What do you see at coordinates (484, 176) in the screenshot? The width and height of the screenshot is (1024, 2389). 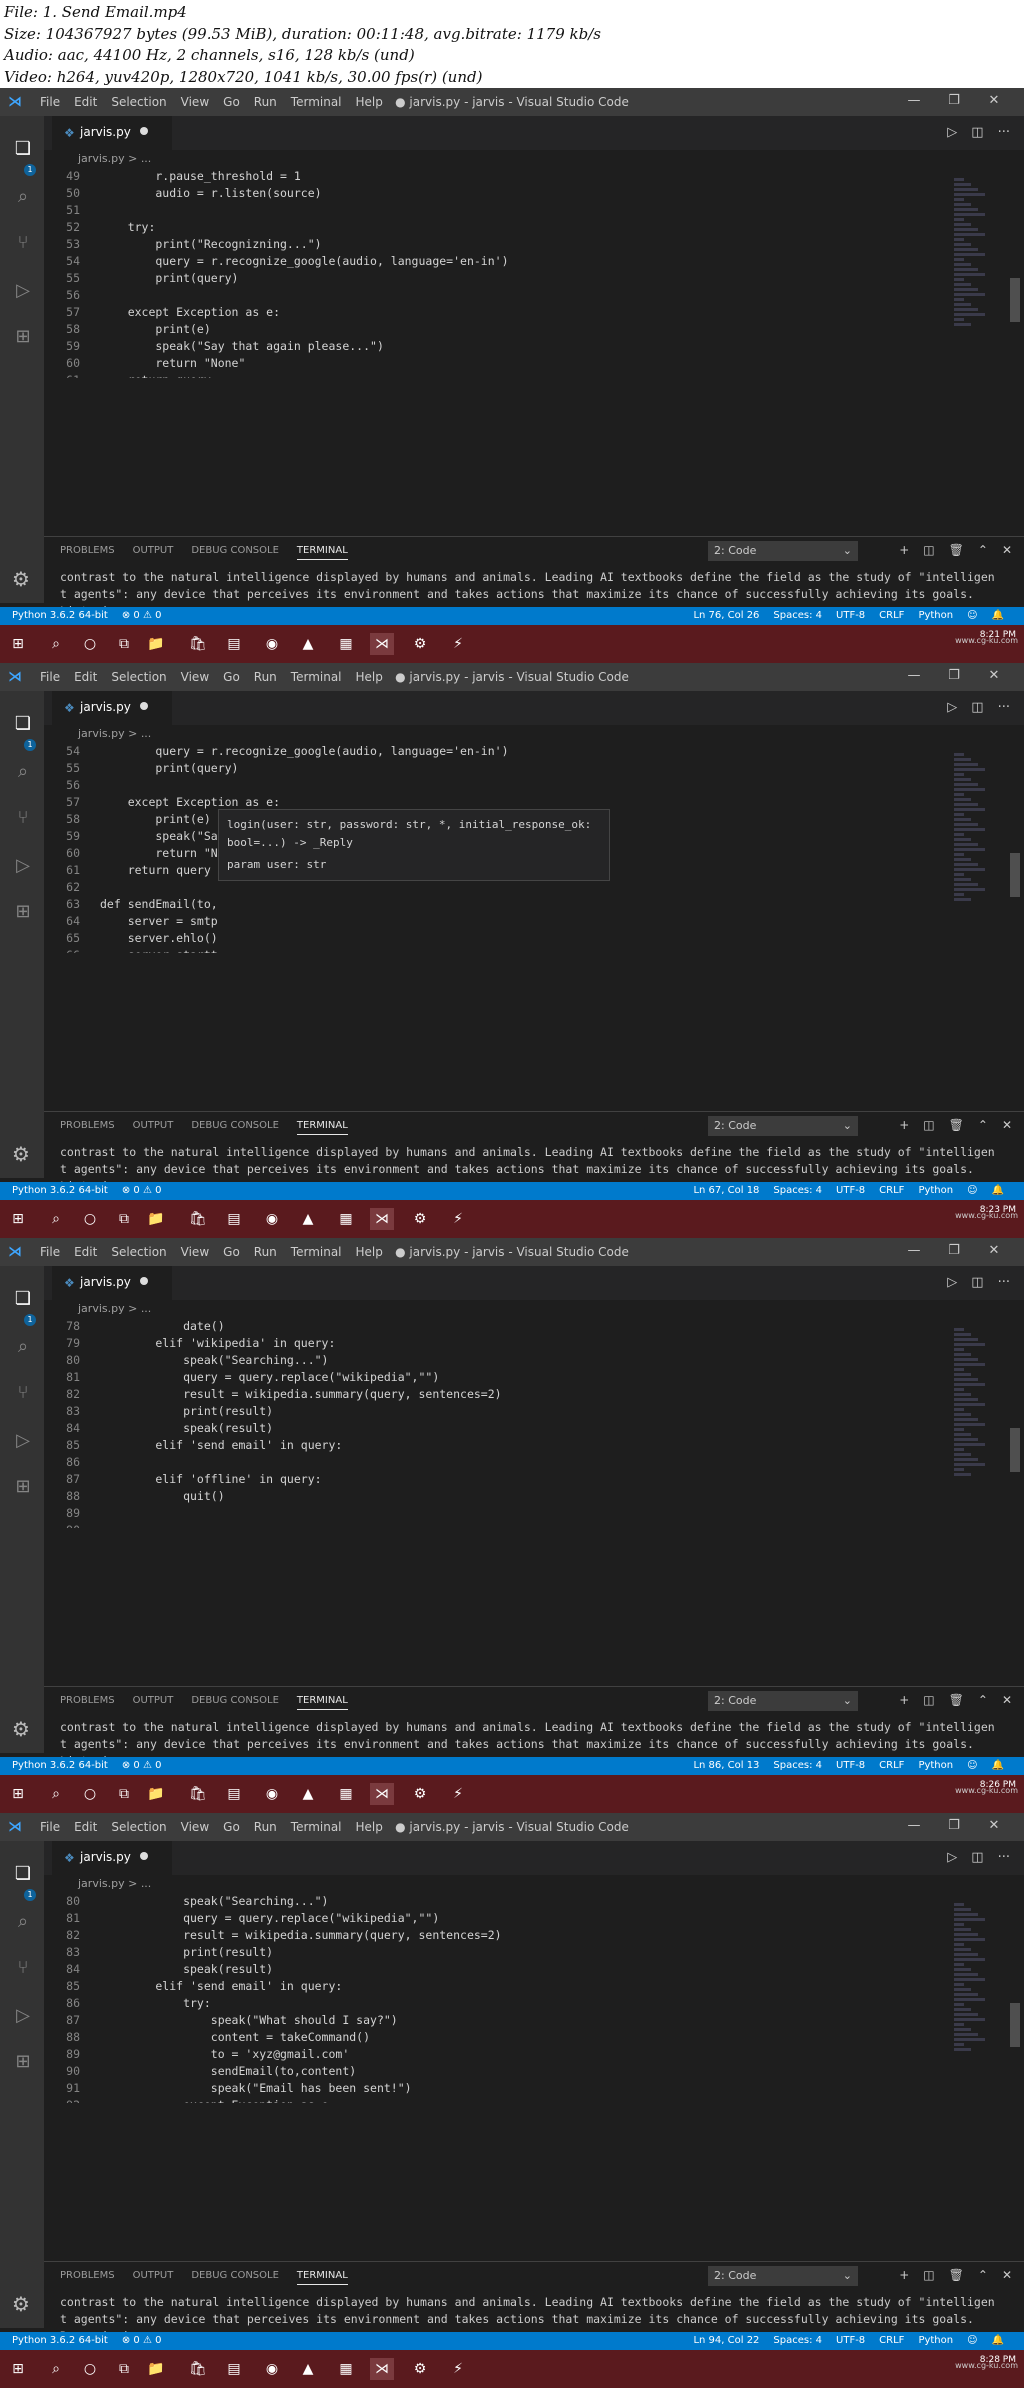 I see `code-line: 49 r.pause_threshold = 1` at bounding box center [484, 176].